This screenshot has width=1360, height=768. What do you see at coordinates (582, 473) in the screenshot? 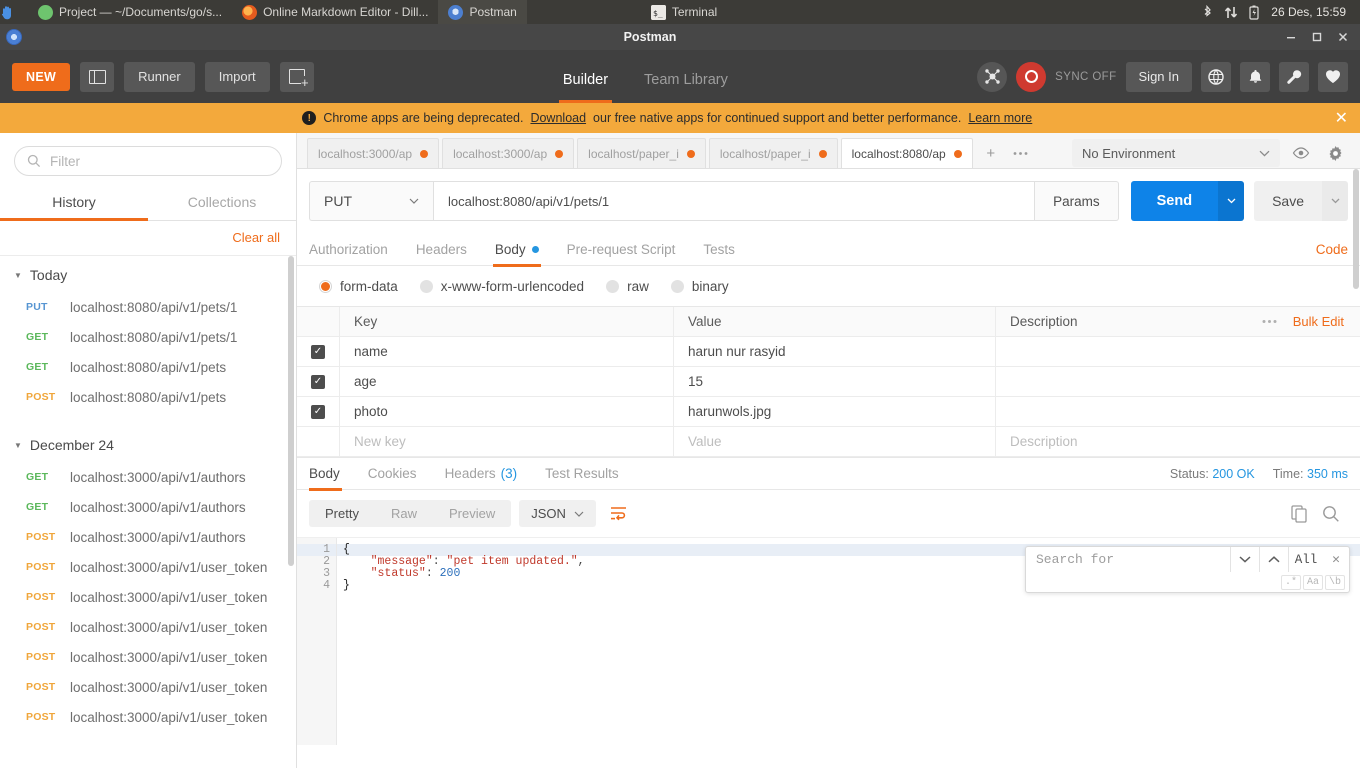
I see `response-tab-test-results: Test Results` at bounding box center [582, 473].